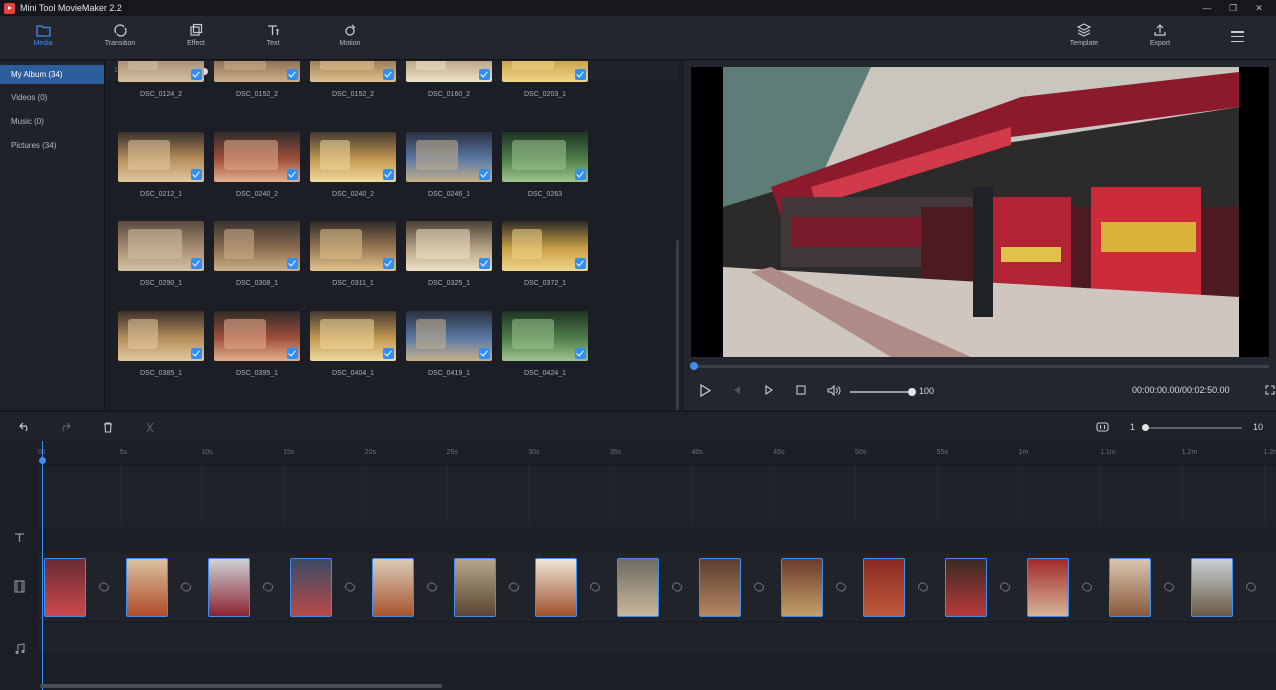  What do you see at coordinates (1145, 427) in the screenshot?
I see `timeline-zoom-handle` at bounding box center [1145, 427].